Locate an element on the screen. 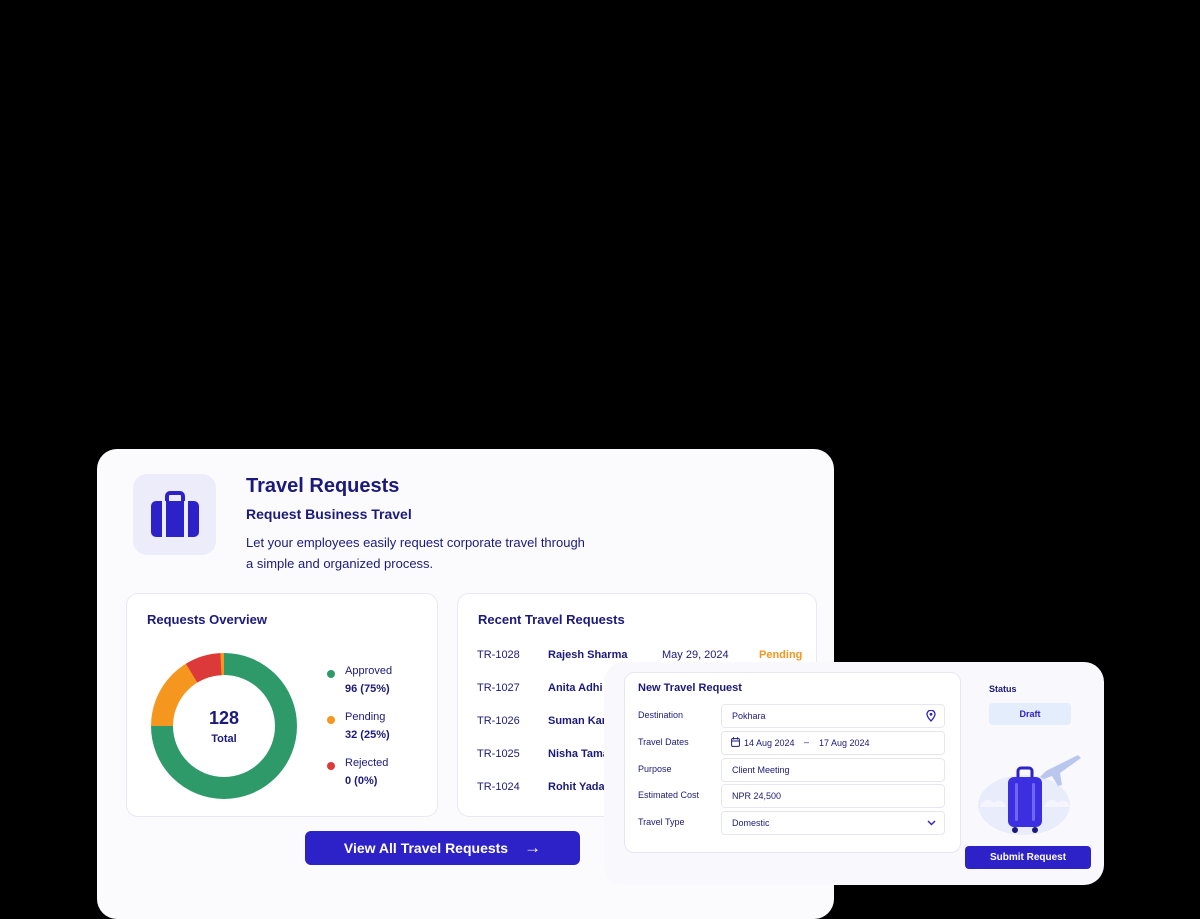  legend-dot-rejected is located at coordinates (331, 766).